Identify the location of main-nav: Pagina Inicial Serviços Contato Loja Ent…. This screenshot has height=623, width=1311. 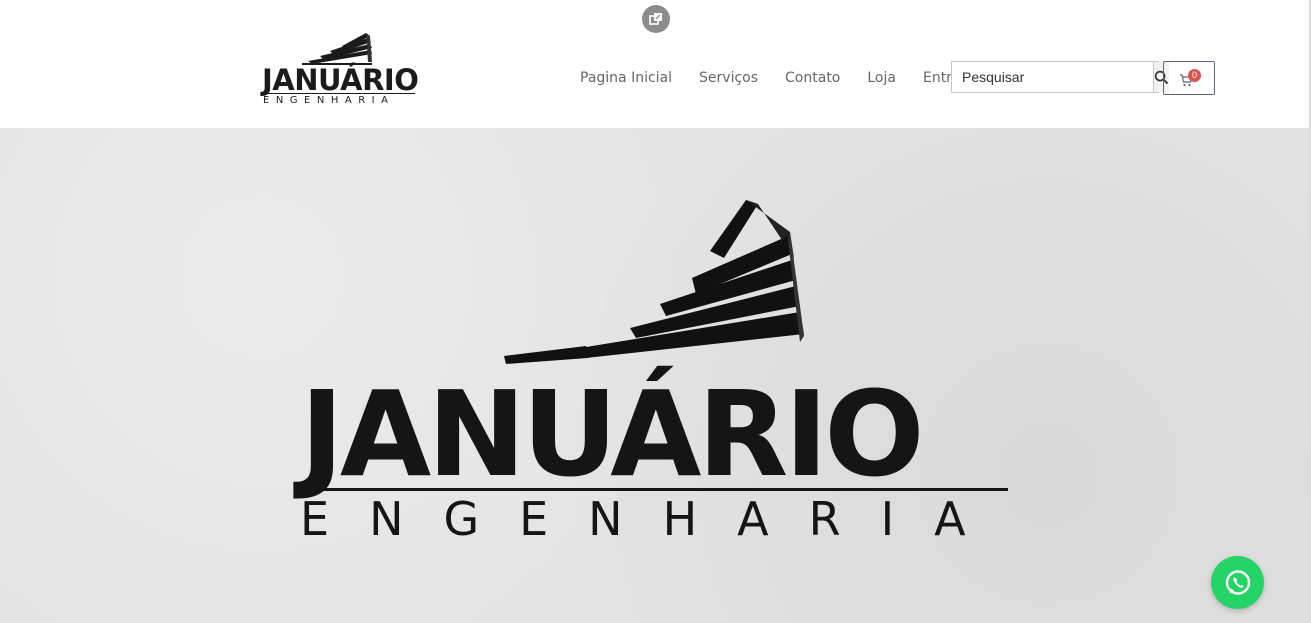
(786, 78).